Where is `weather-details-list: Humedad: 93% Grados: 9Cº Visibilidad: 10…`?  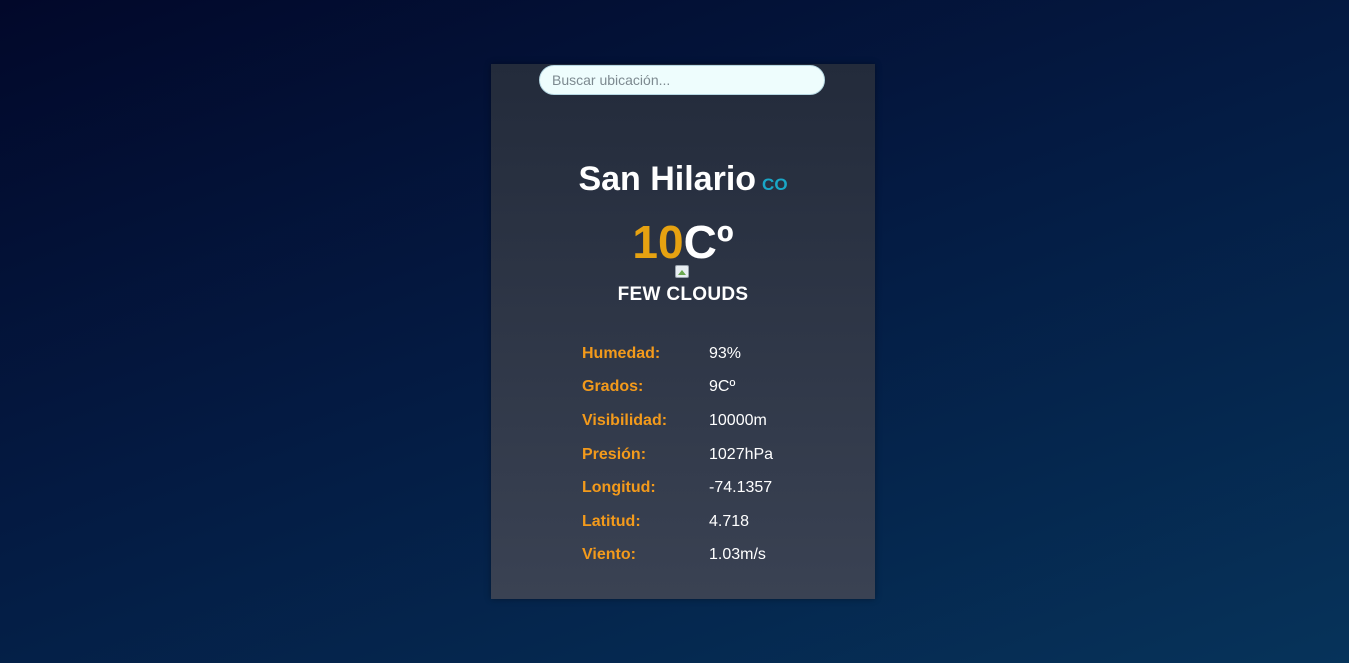
weather-details-list: Humedad: 93% Grados: 9Cº Visibilidad: 10… is located at coordinates (697, 454).